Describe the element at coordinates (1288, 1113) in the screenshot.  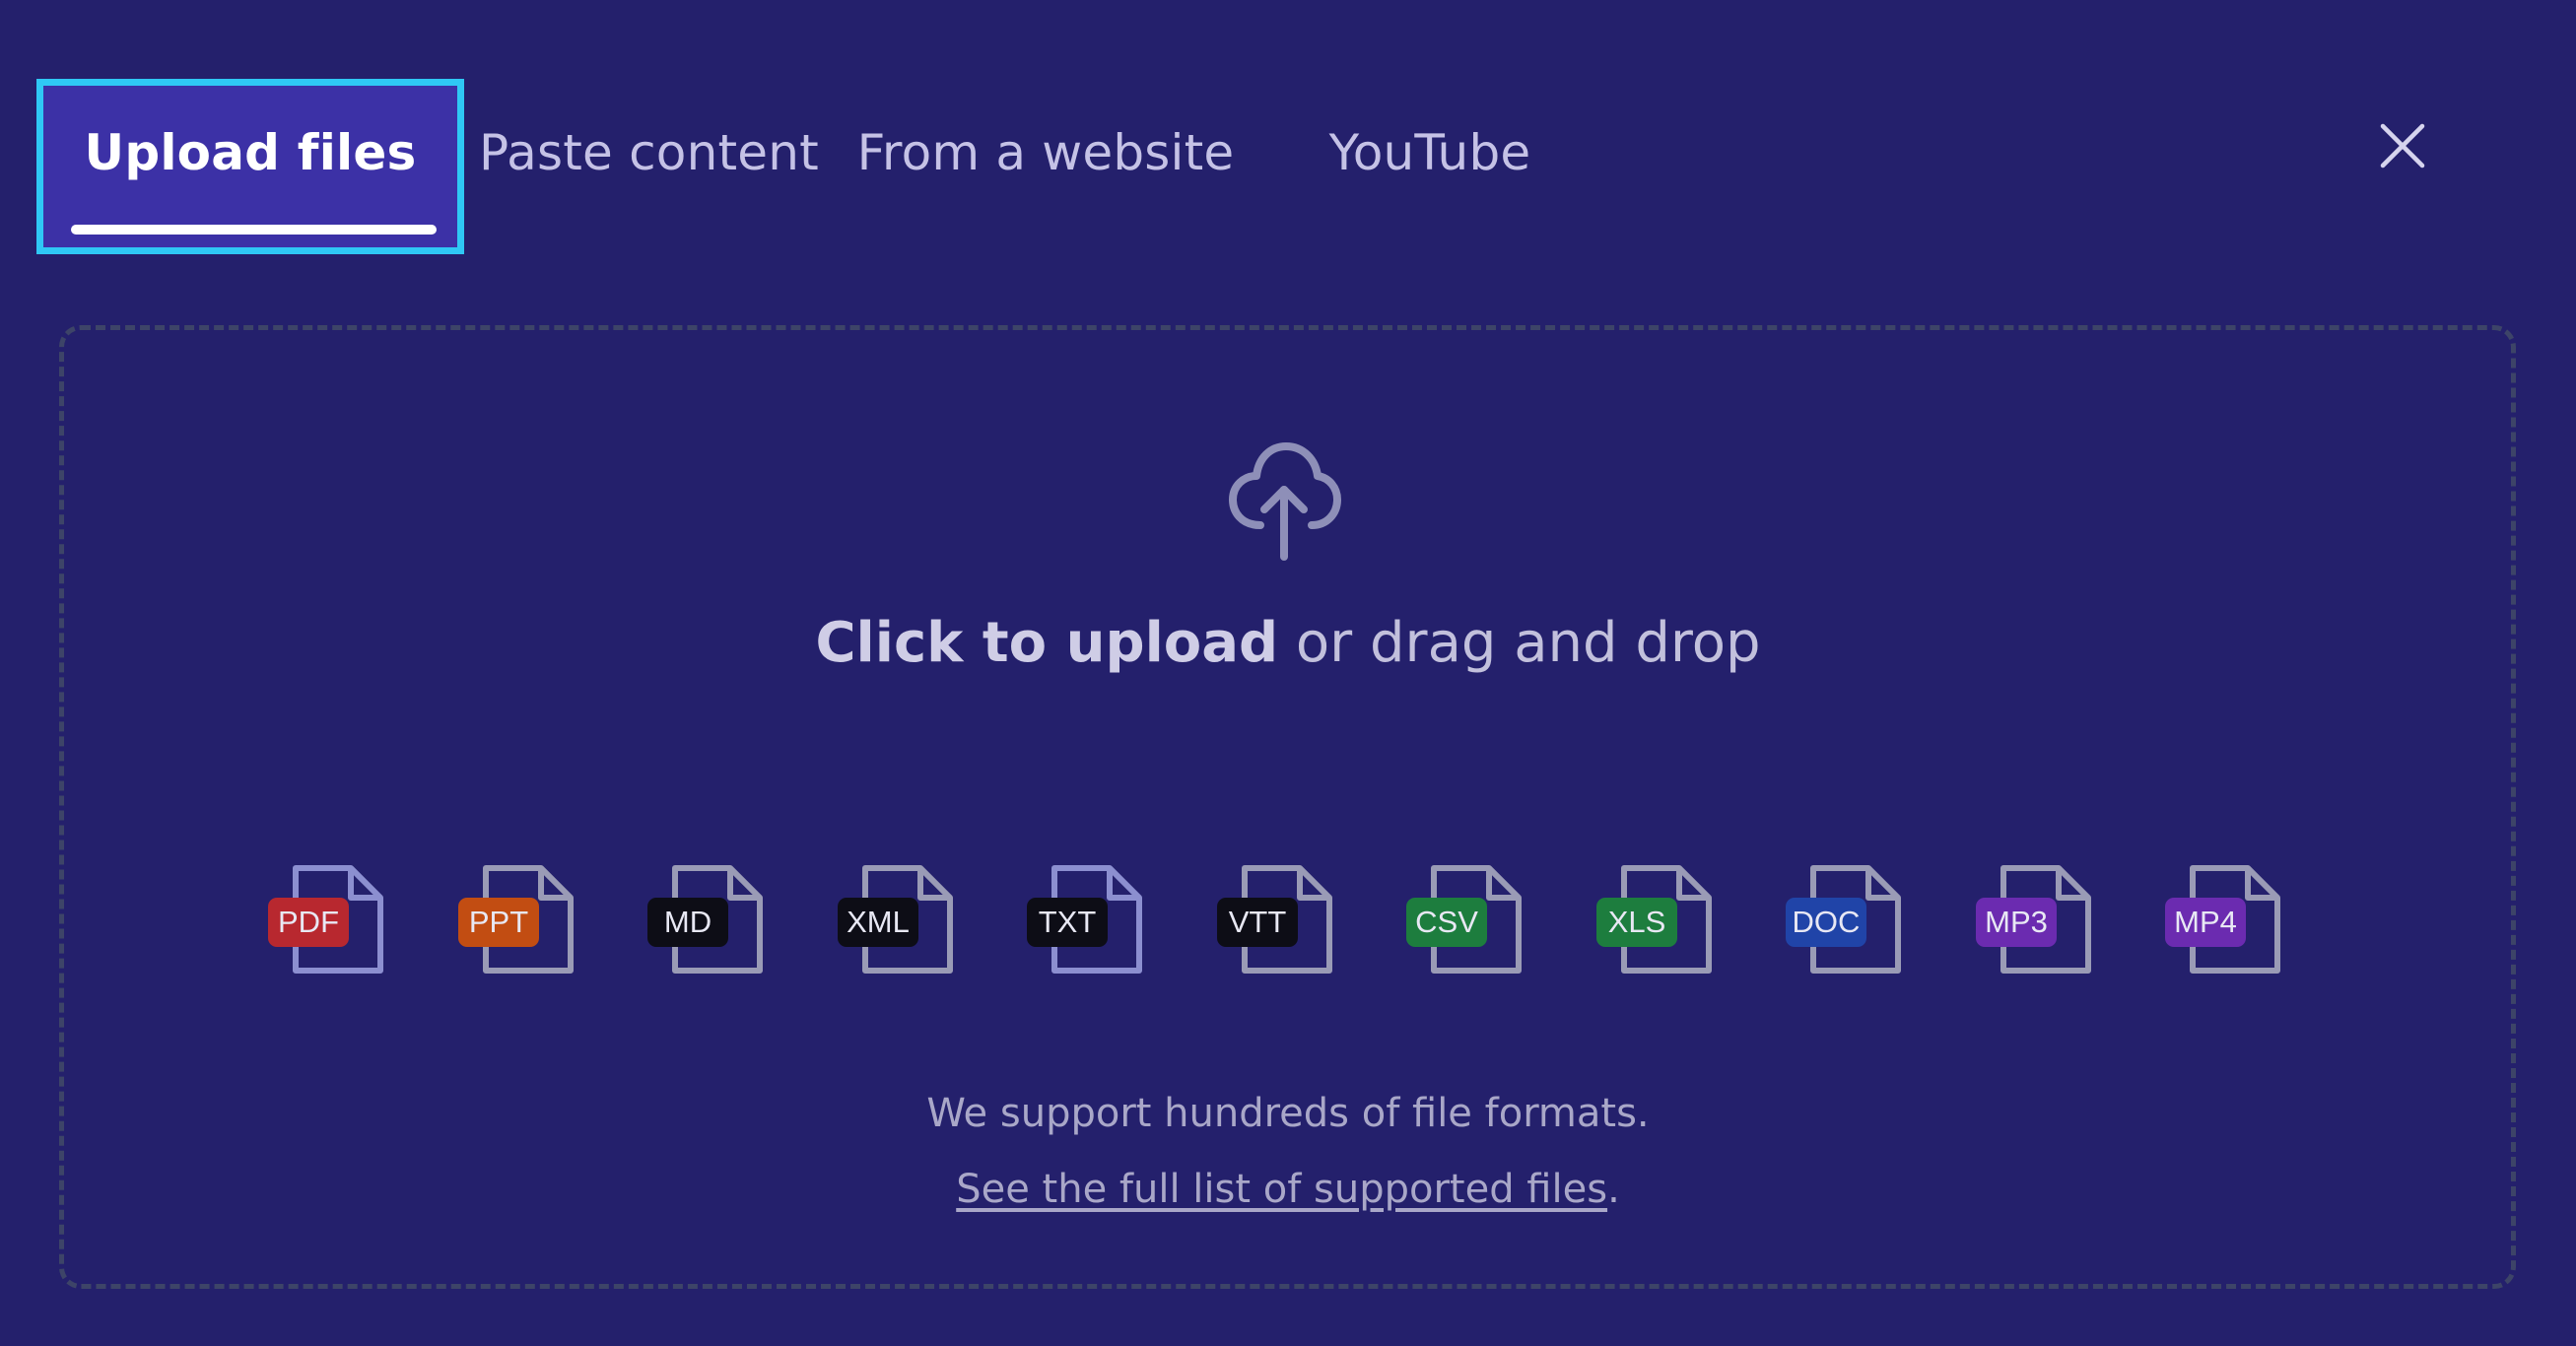
I see `support-text: We support hundreds of file formats.` at that location.